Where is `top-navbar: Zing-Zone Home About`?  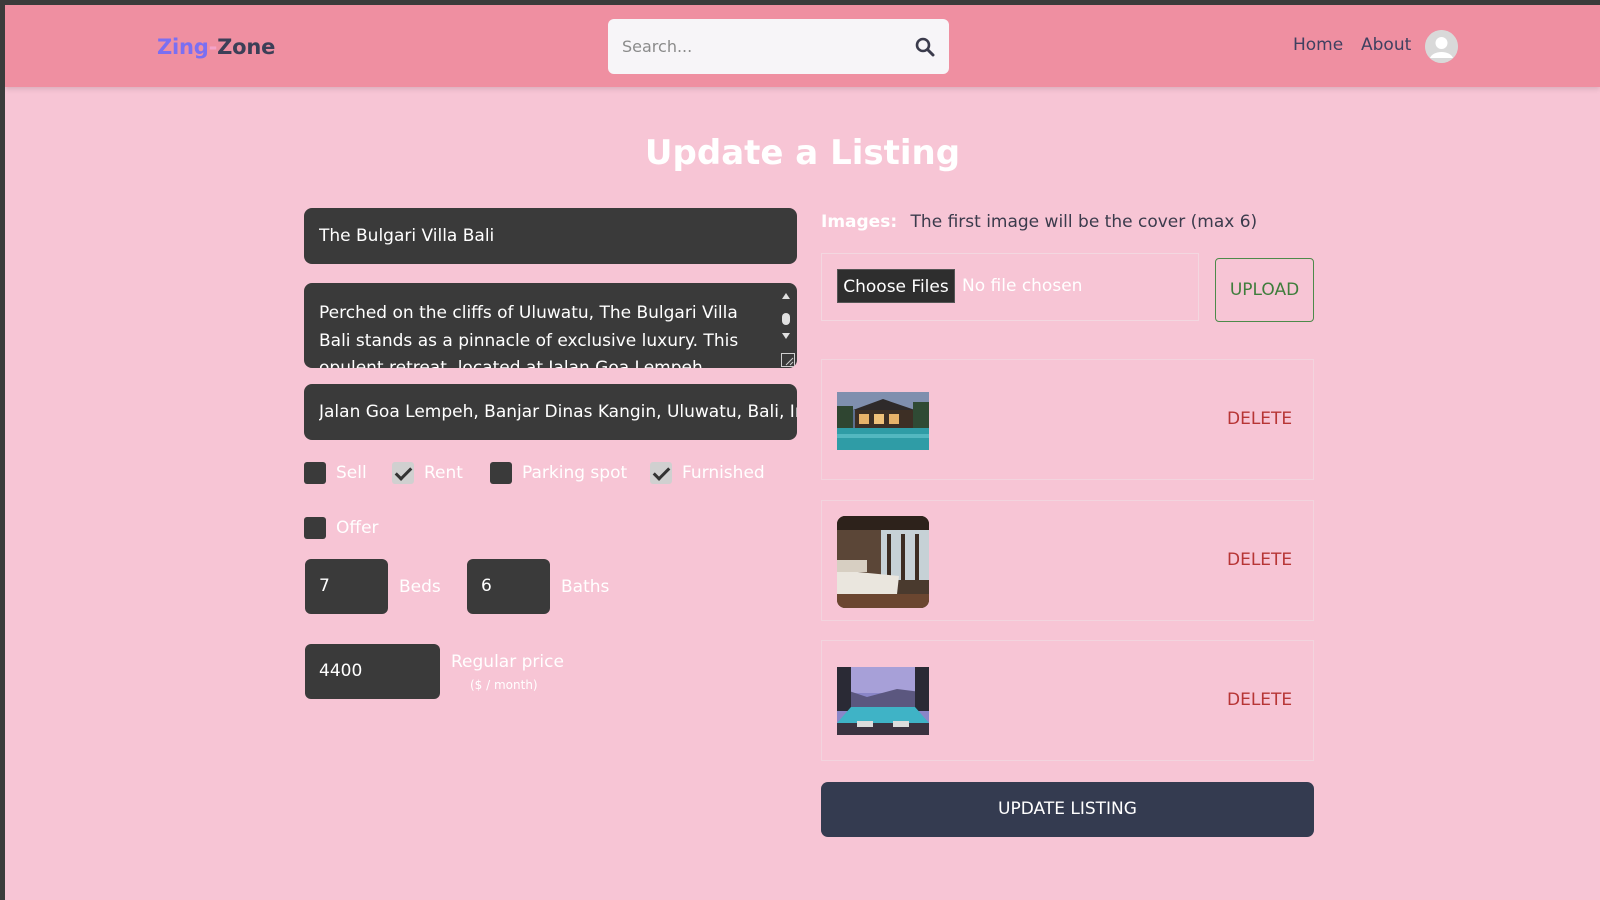
top-navbar: Zing-Zone Home About is located at coordinates (802, 46).